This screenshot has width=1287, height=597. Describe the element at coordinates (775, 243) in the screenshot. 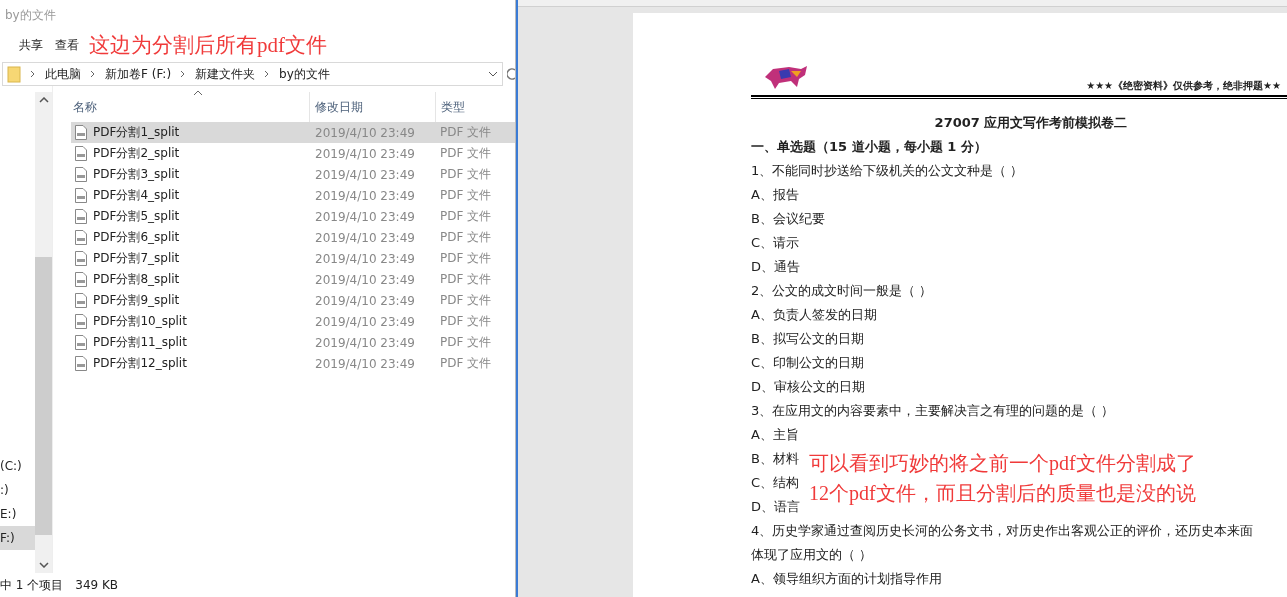

I see `question-line: C、请示` at that location.